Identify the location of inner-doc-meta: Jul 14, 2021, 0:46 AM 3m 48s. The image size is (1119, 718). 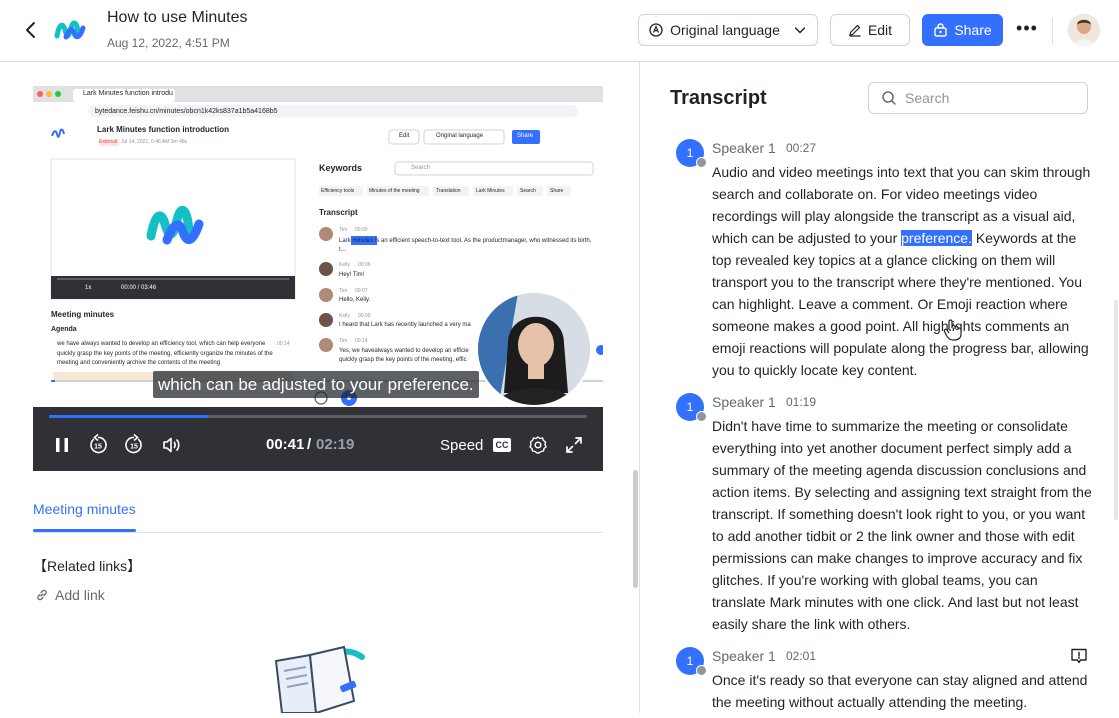
(154, 142).